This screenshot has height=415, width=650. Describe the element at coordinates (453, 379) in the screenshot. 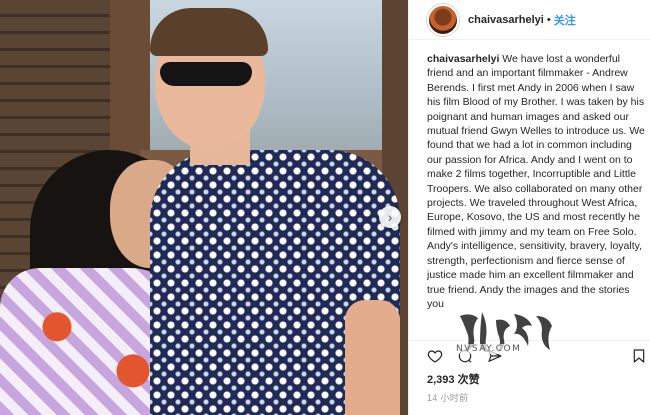

I see `like-count: 2,393 次赞` at that location.